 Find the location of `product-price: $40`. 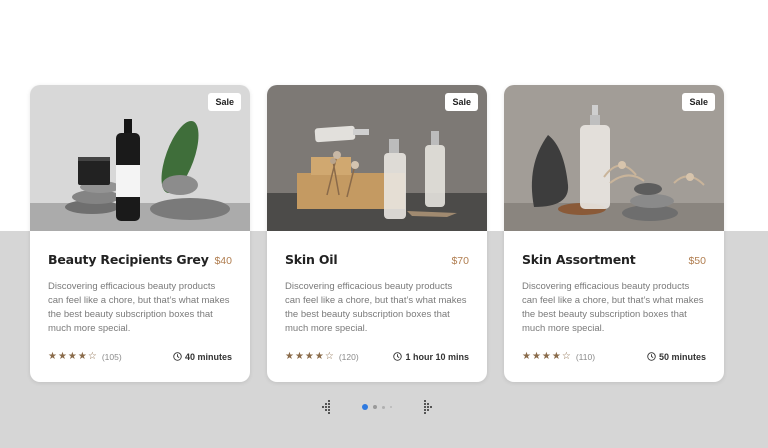

product-price: $40 is located at coordinates (223, 261).